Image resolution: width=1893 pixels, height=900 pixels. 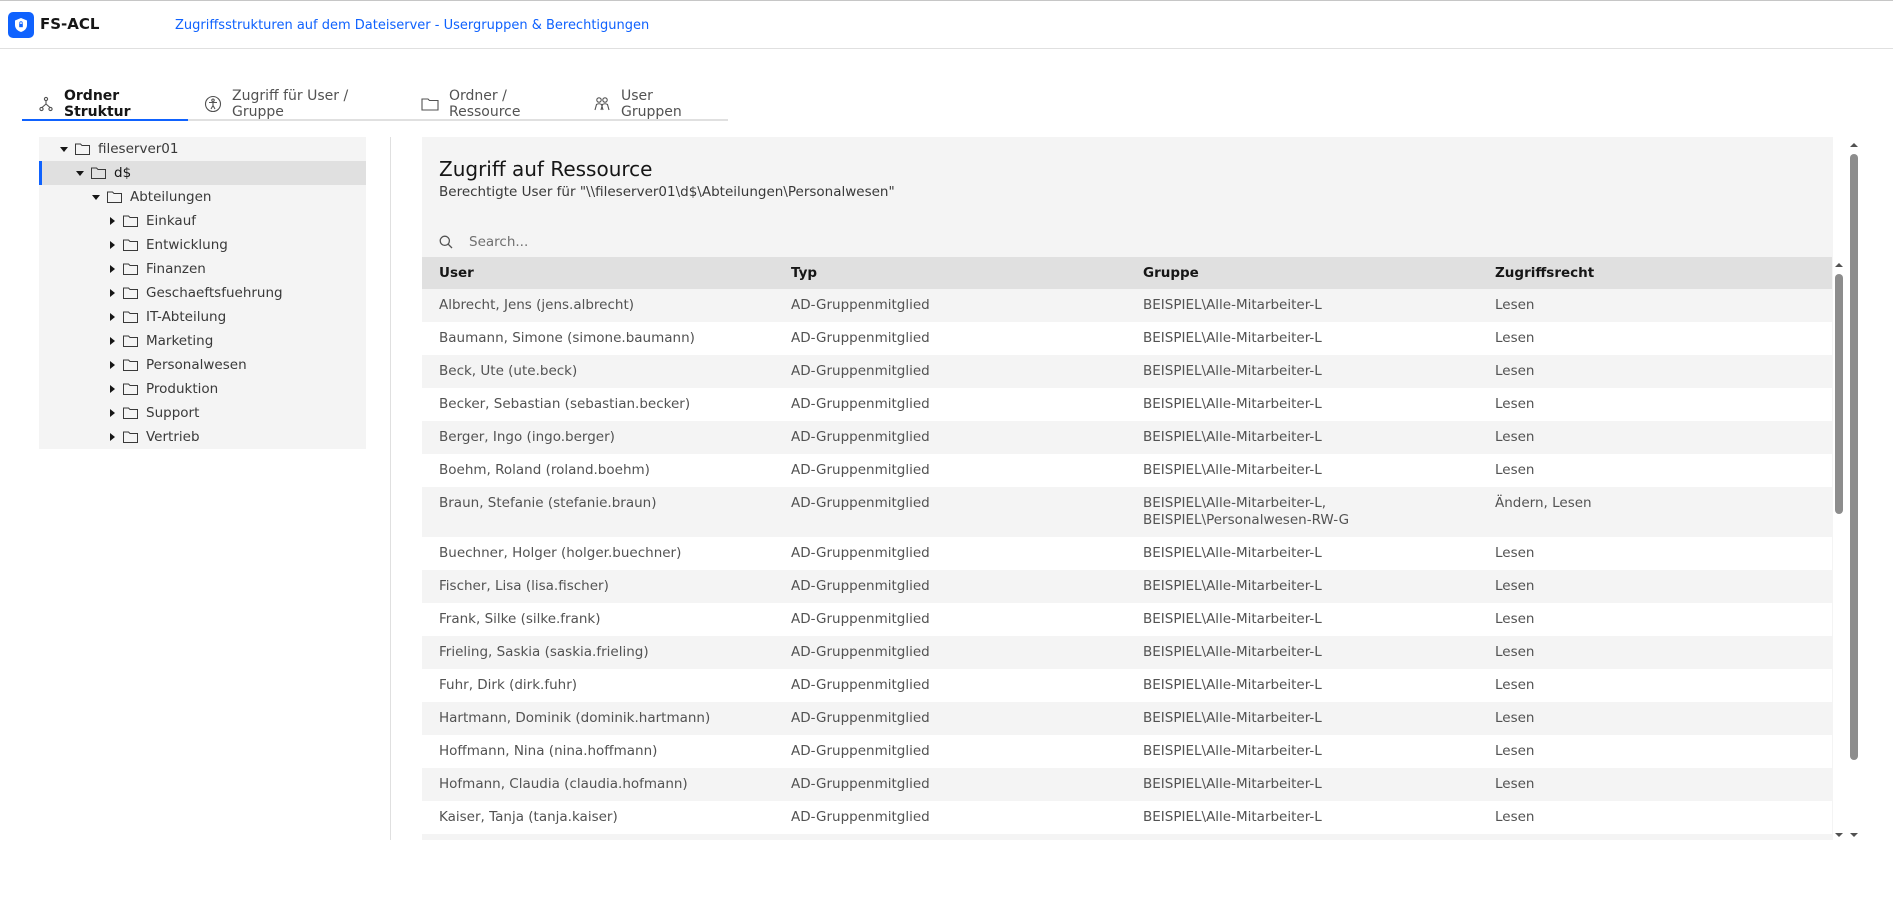 What do you see at coordinates (1854, 457) in the screenshot?
I see `page-scrollbar-thumb` at bounding box center [1854, 457].